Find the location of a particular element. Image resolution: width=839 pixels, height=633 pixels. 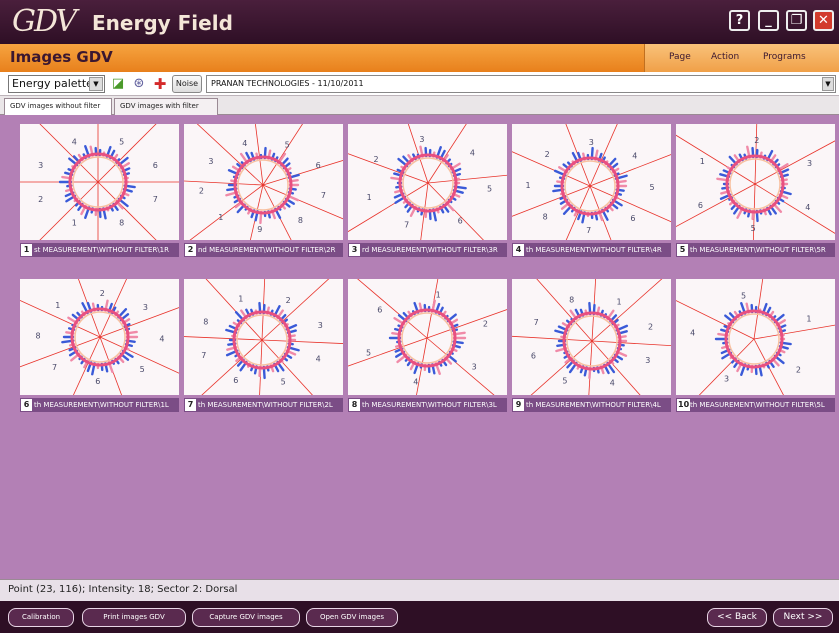

noise-button: Noise is located at coordinates (187, 84).